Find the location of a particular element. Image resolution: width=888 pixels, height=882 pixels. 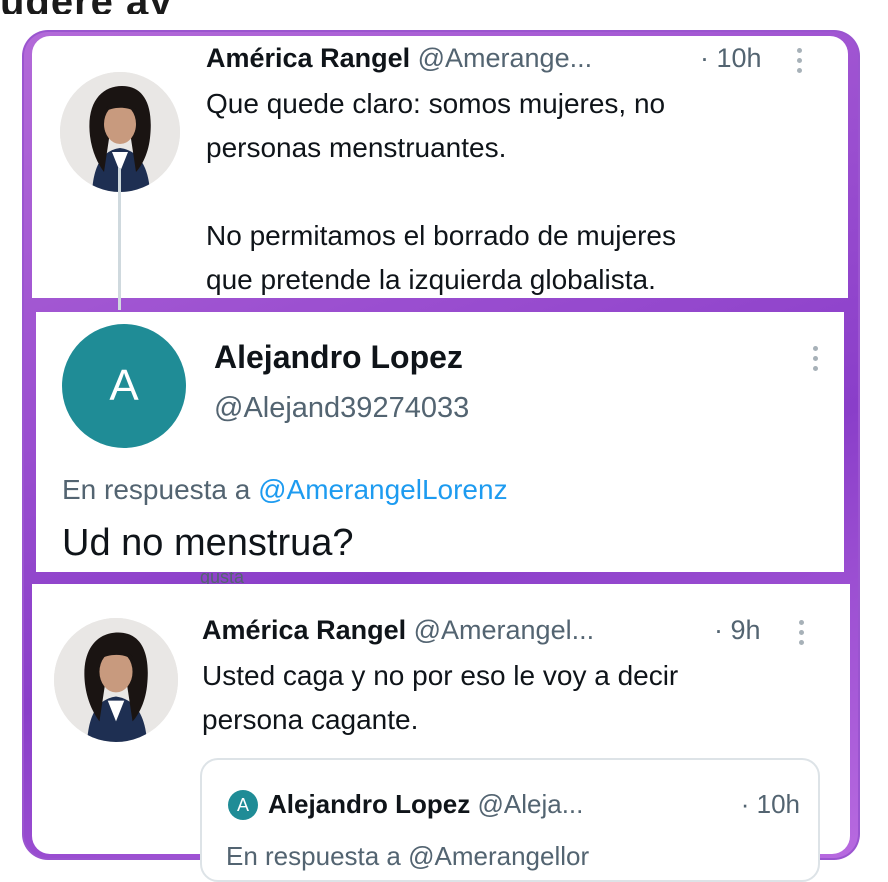

tweet-time: · 9h is located at coordinates (737, 630).